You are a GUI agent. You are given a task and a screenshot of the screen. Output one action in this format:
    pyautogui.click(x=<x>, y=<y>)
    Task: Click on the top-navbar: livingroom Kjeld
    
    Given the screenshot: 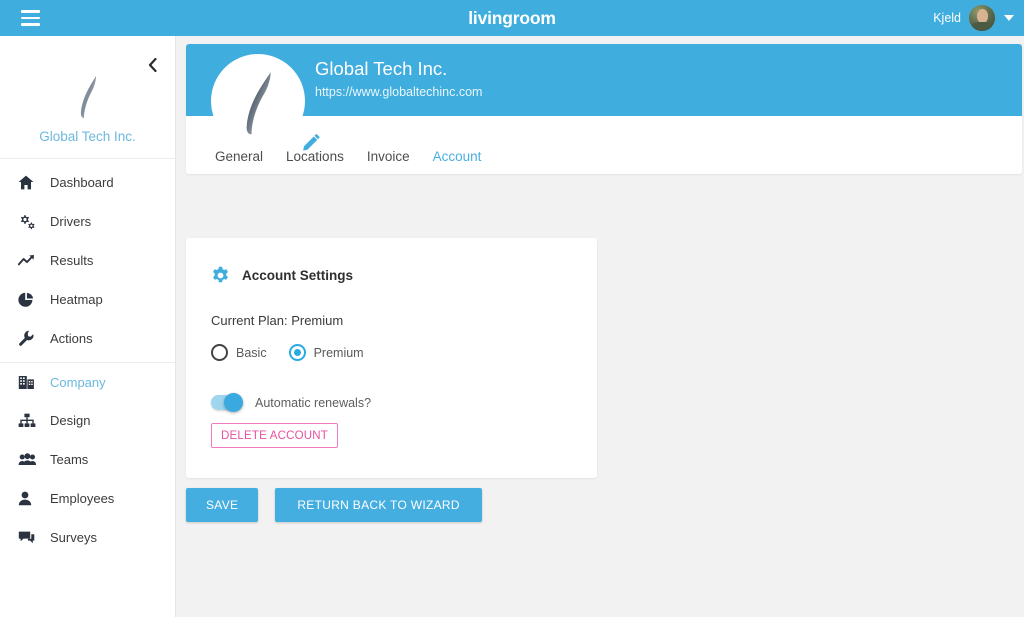 What is the action you would take?
    pyautogui.click(x=512, y=18)
    